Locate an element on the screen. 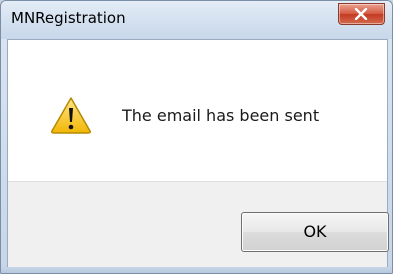  warning-icon is located at coordinates (71, 115).